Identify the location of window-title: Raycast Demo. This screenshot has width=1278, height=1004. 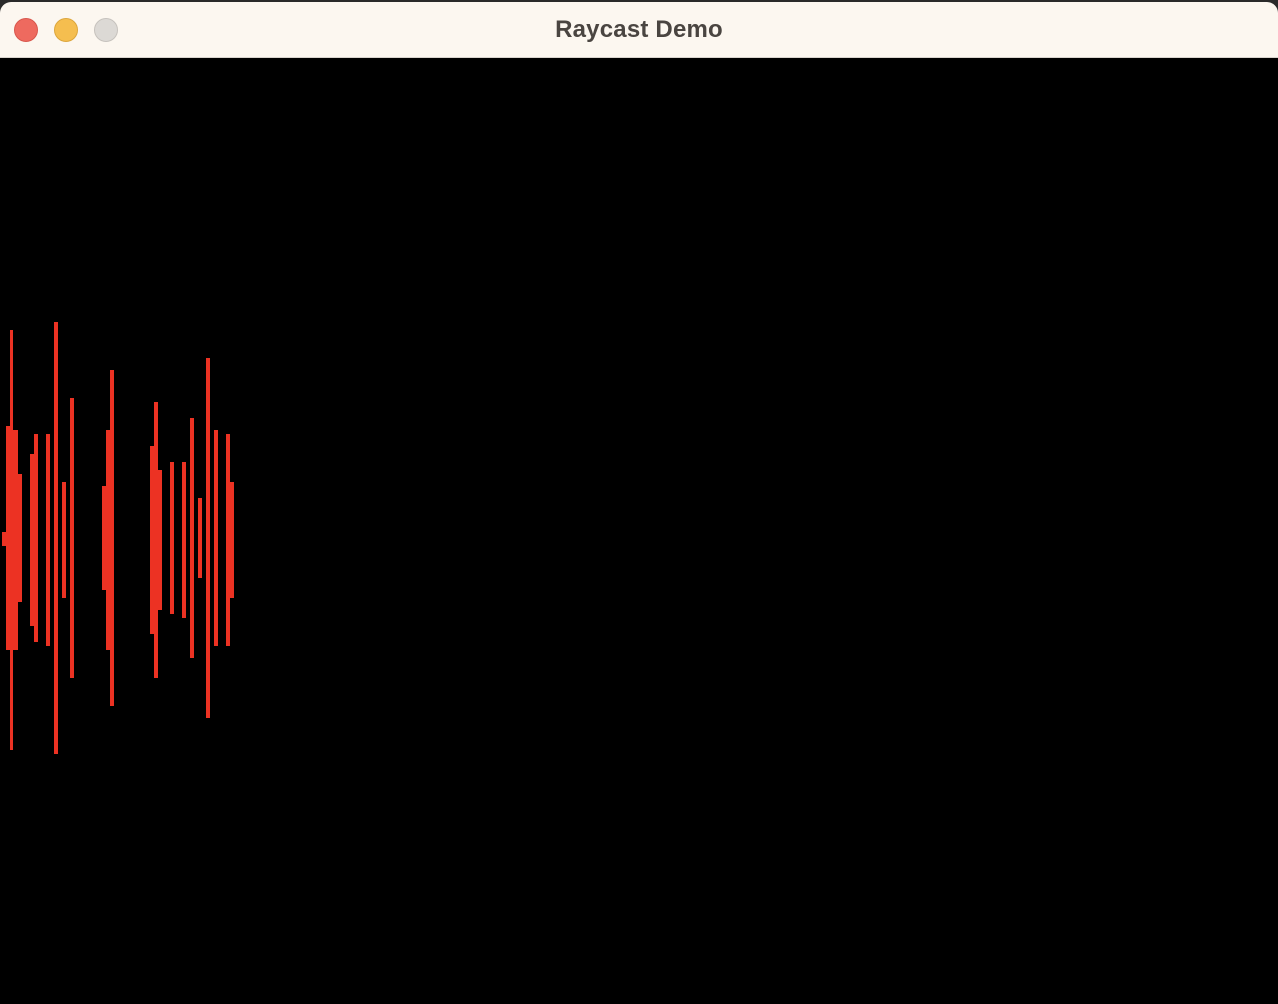
(639, 29).